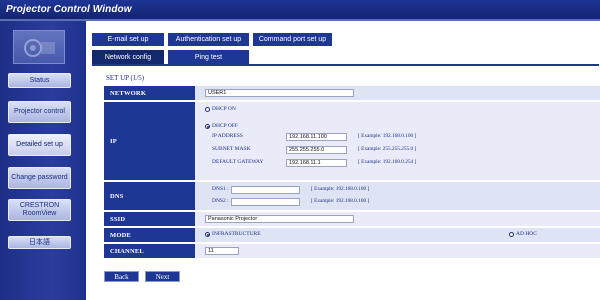 The height and width of the screenshot is (300, 600). I want to click on tab-label: Command port set up, so click(292, 39).